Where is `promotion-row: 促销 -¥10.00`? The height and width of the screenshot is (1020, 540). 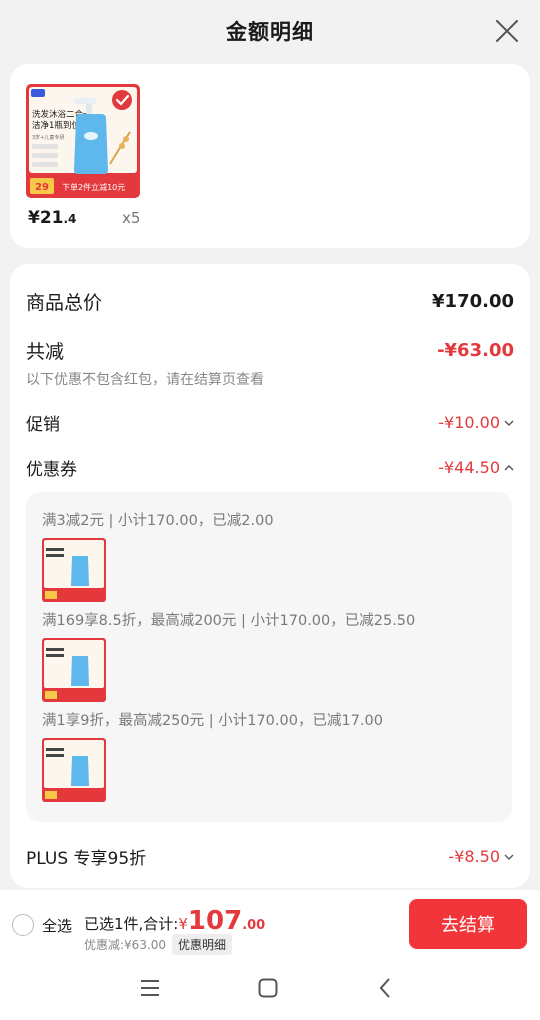 promotion-row: 促销 -¥10.00 is located at coordinates (270, 422).